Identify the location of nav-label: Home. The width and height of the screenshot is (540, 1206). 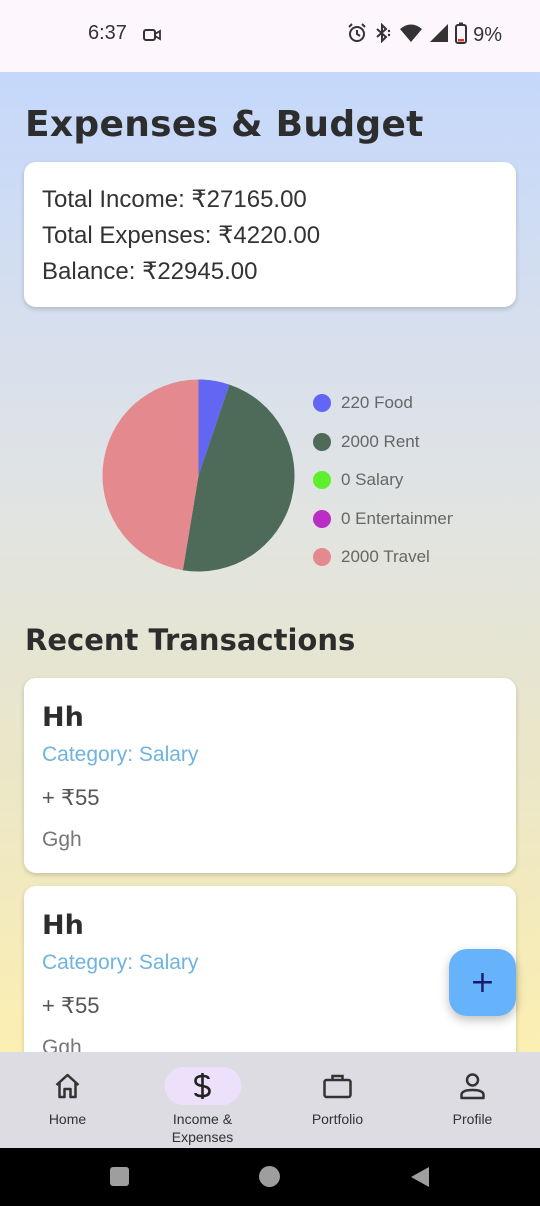
(67, 1119).